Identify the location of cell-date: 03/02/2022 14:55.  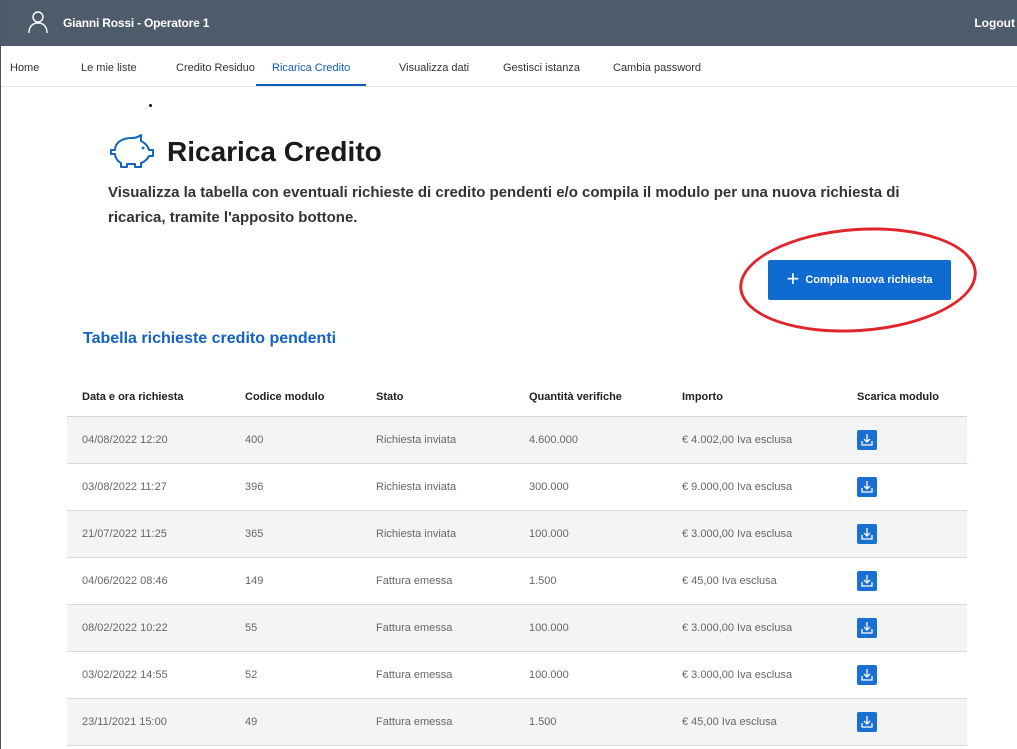
(148, 675).